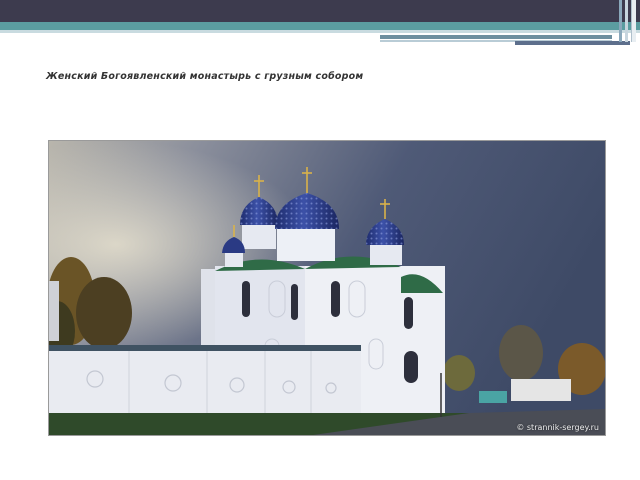 Image resolution: width=640 pixels, height=480 pixels. Describe the element at coordinates (557, 427) in the screenshot. I see `photo-watermark: © strannik-sergey.ru` at that location.